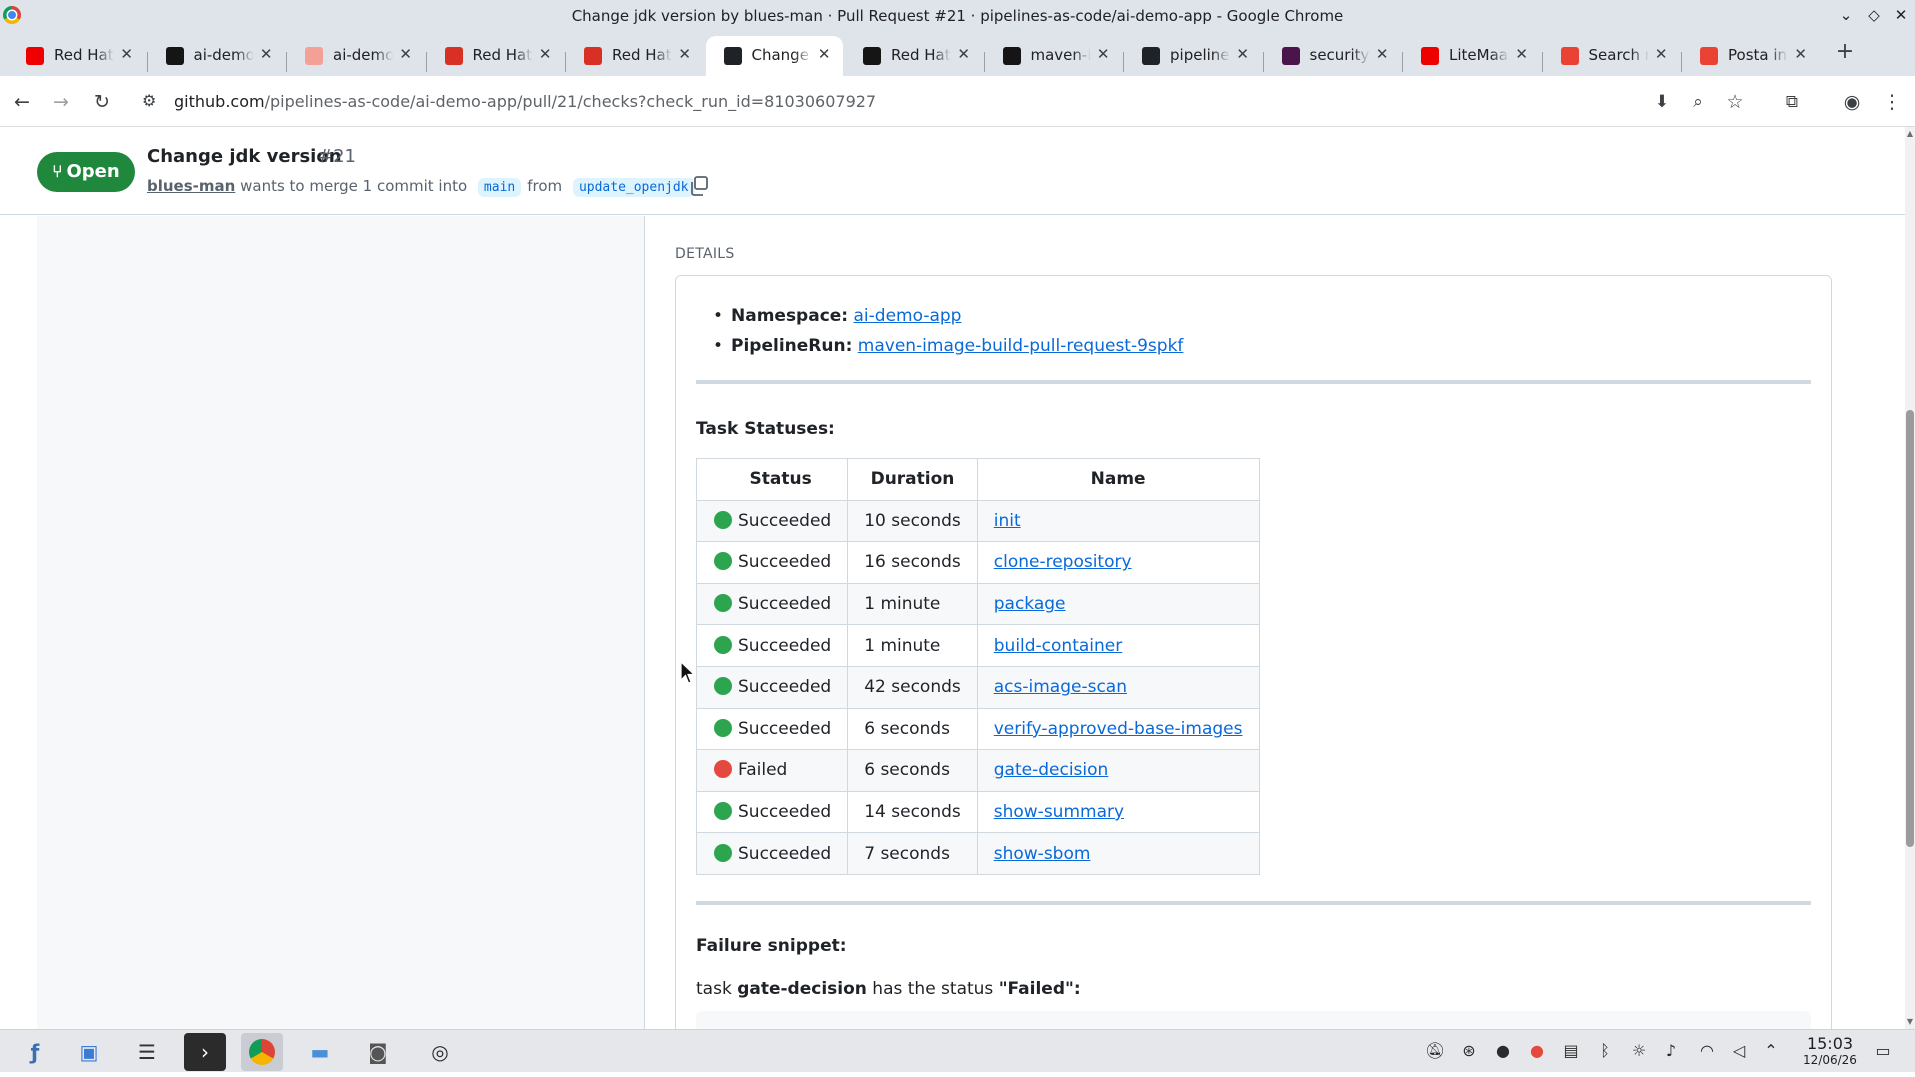  What do you see at coordinates (1051, 770) in the screenshot?
I see `task-name-link: gate-decision` at bounding box center [1051, 770].